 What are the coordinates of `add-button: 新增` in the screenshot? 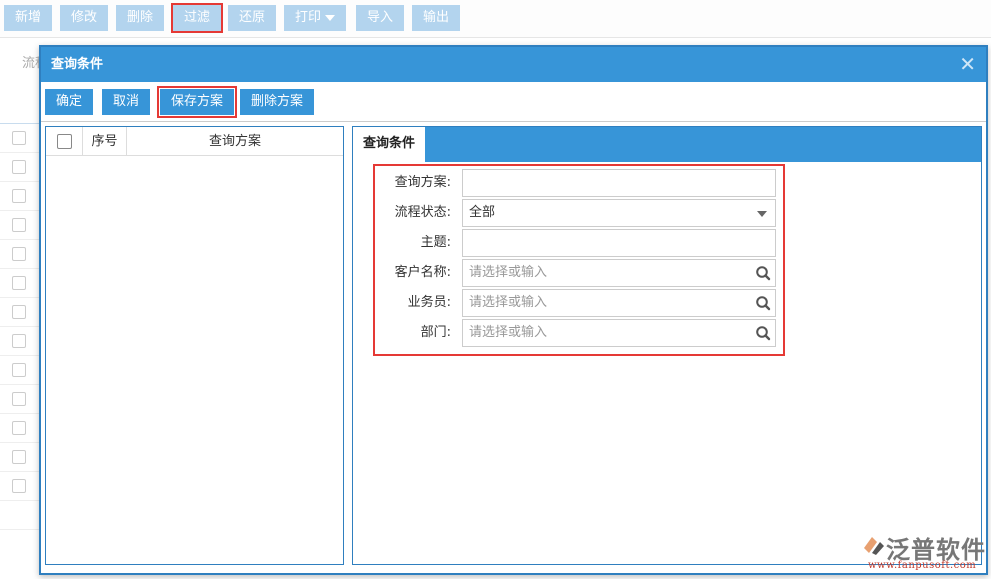 It's located at (28, 18).